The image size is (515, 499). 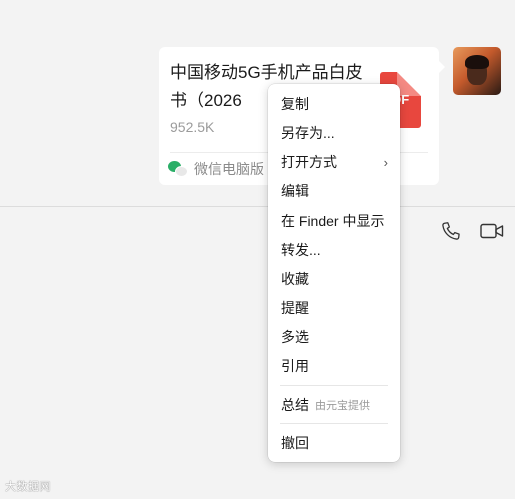 I want to click on menu-item-recall: 撤回, so click(x=334, y=443).